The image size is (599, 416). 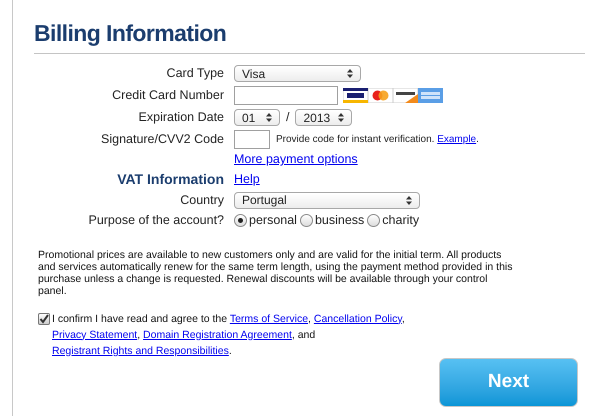 What do you see at coordinates (393, 220) in the screenshot?
I see `radio-option: charity` at bounding box center [393, 220].